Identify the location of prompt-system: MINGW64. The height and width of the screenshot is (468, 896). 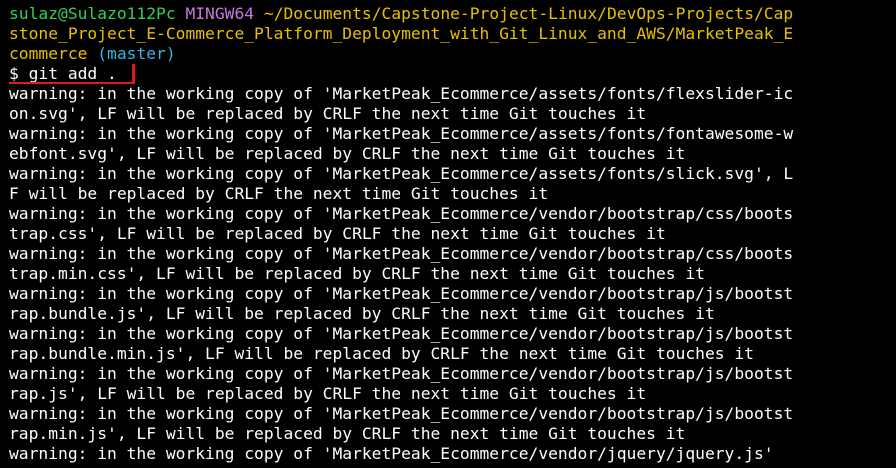
(220, 13).